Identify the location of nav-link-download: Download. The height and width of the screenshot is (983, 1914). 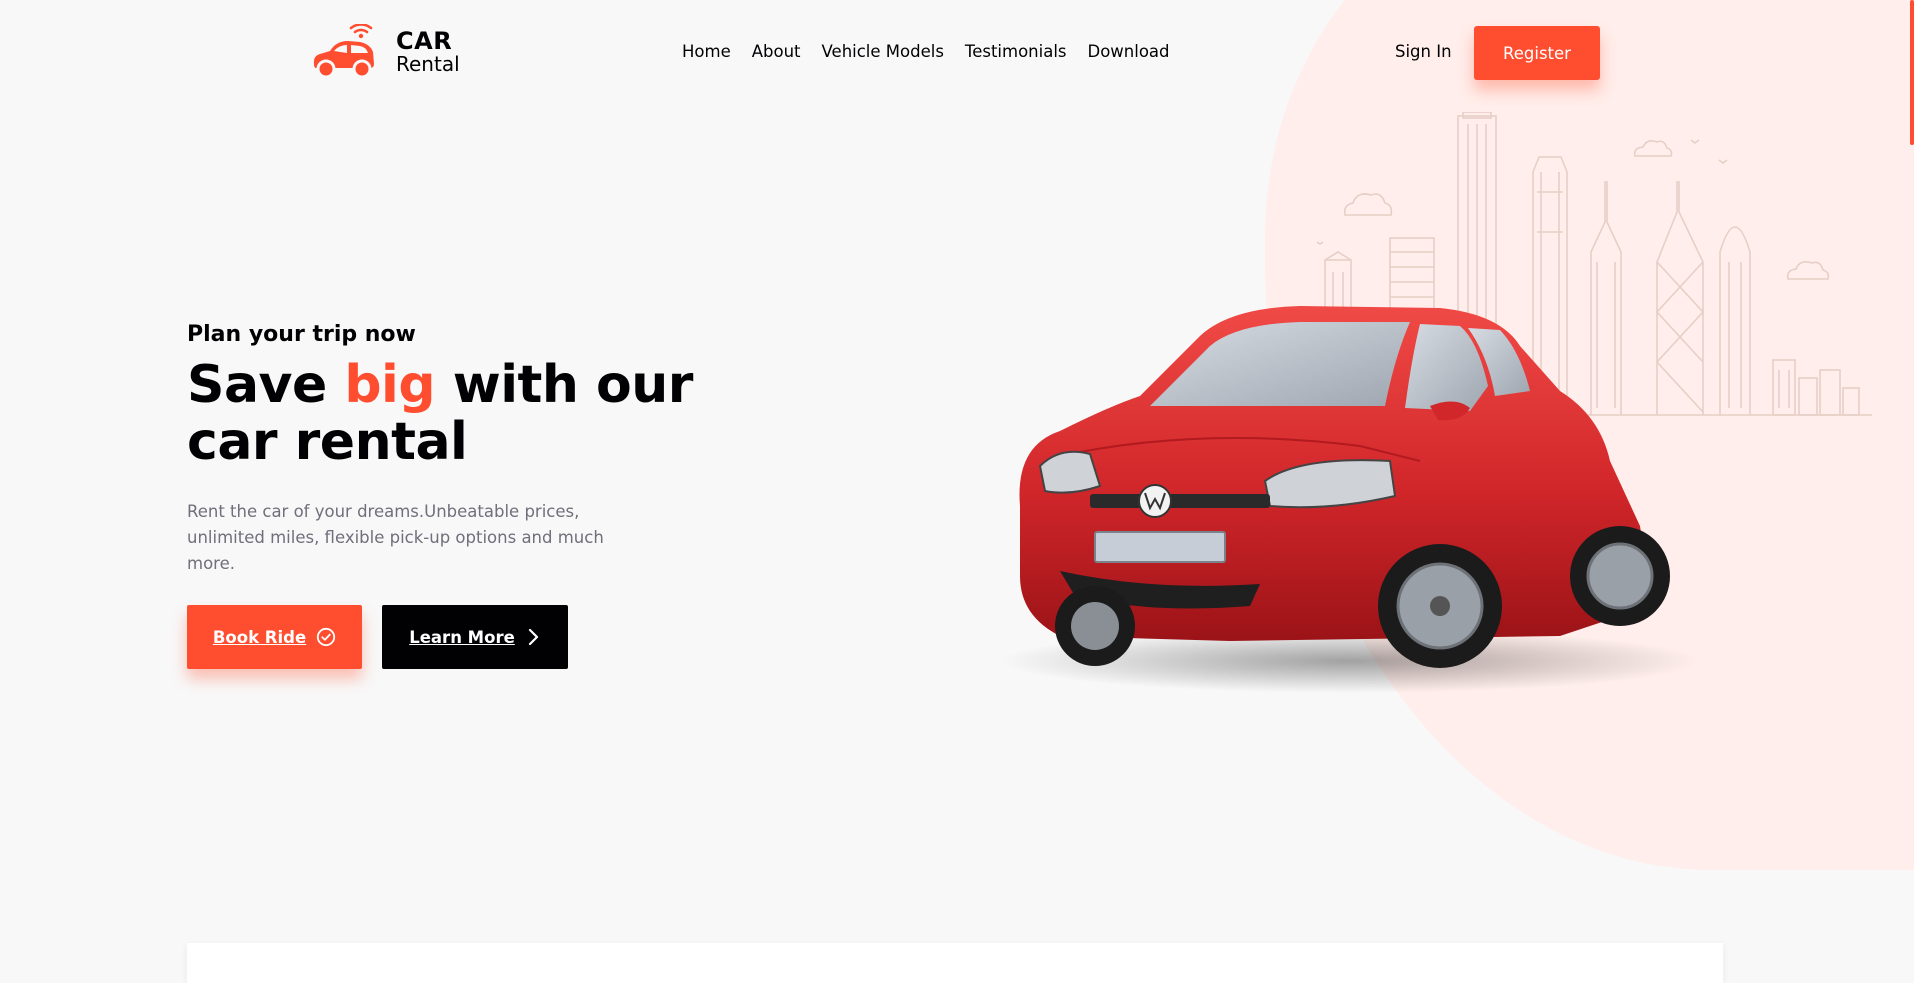
(1129, 51).